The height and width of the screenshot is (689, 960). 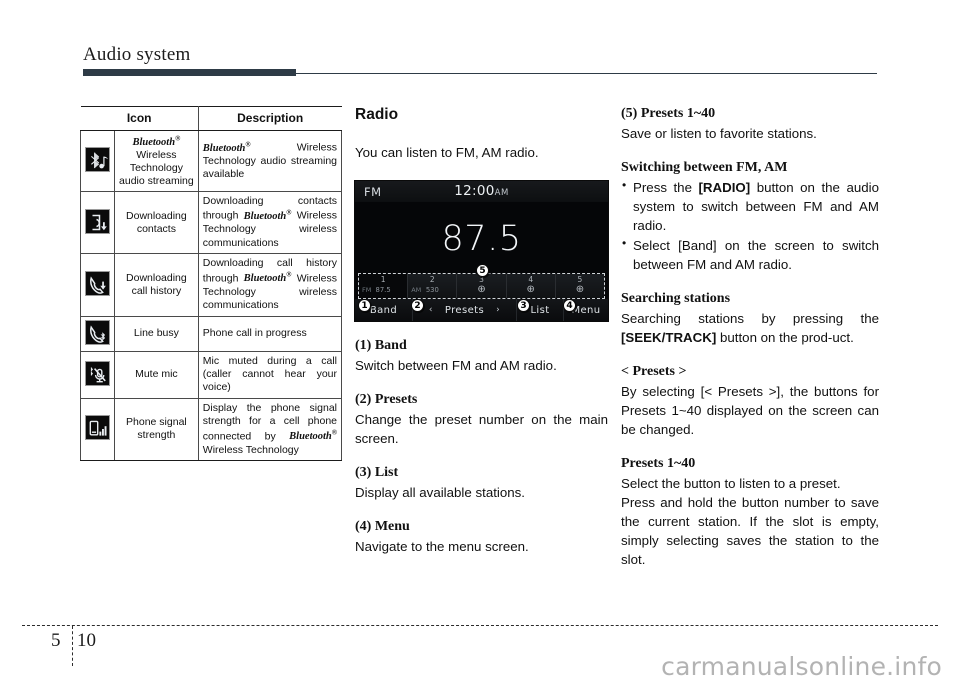 I want to click on subheading-searching-stations: Searching stations, so click(x=676, y=298).